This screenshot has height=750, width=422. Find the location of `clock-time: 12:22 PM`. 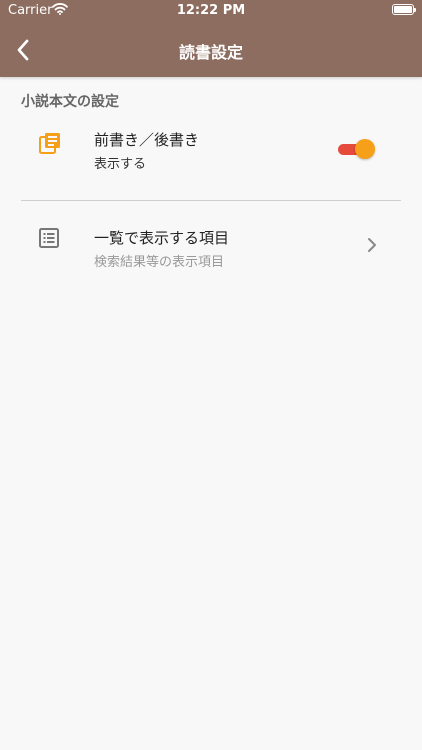

clock-time: 12:22 PM is located at coordinates (211, 10).